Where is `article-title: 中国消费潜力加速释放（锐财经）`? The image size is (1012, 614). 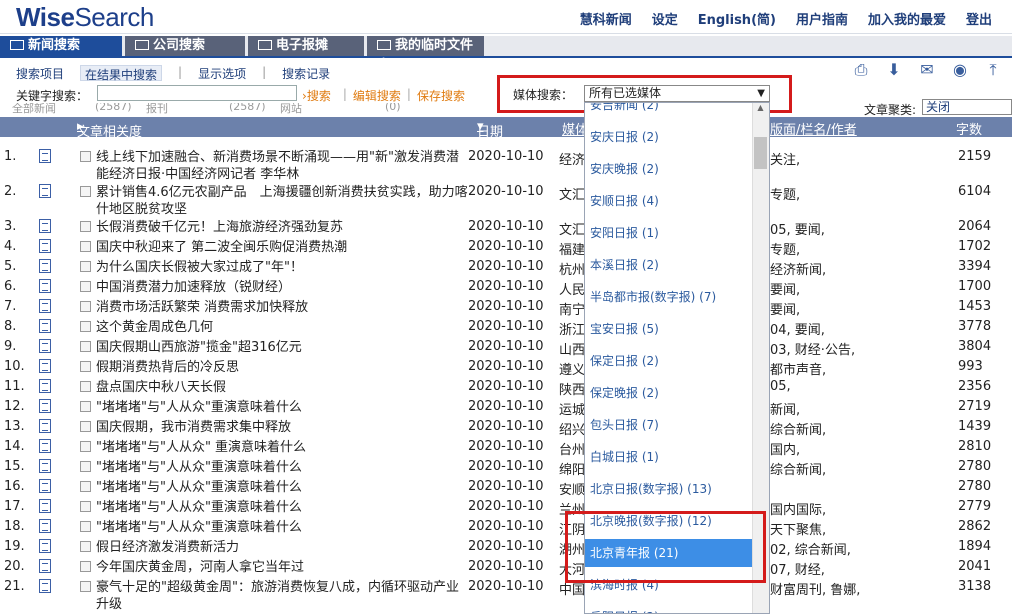 article-title: 中国消费潜力加速释放（锐财经） is located at coordinates (282, 287).